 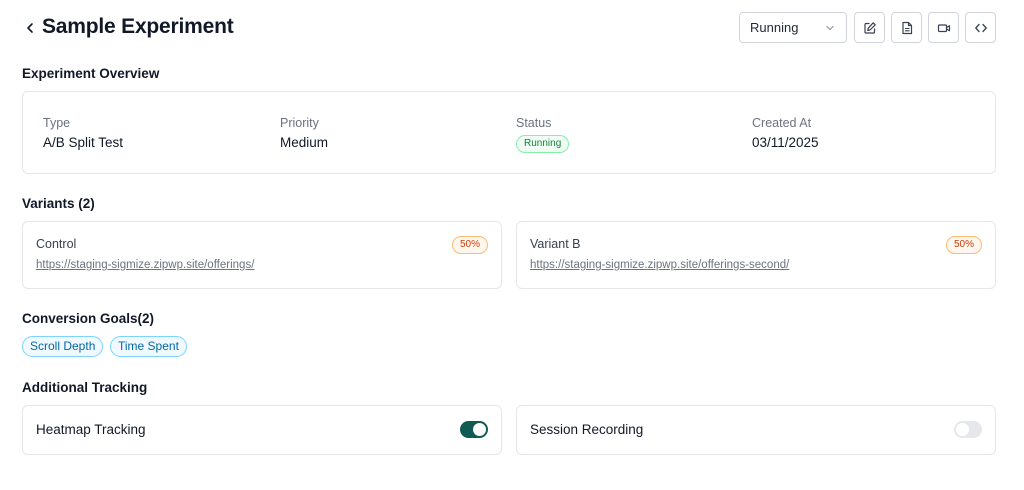 I want to click on code-icon, so click(x=980, y=27).